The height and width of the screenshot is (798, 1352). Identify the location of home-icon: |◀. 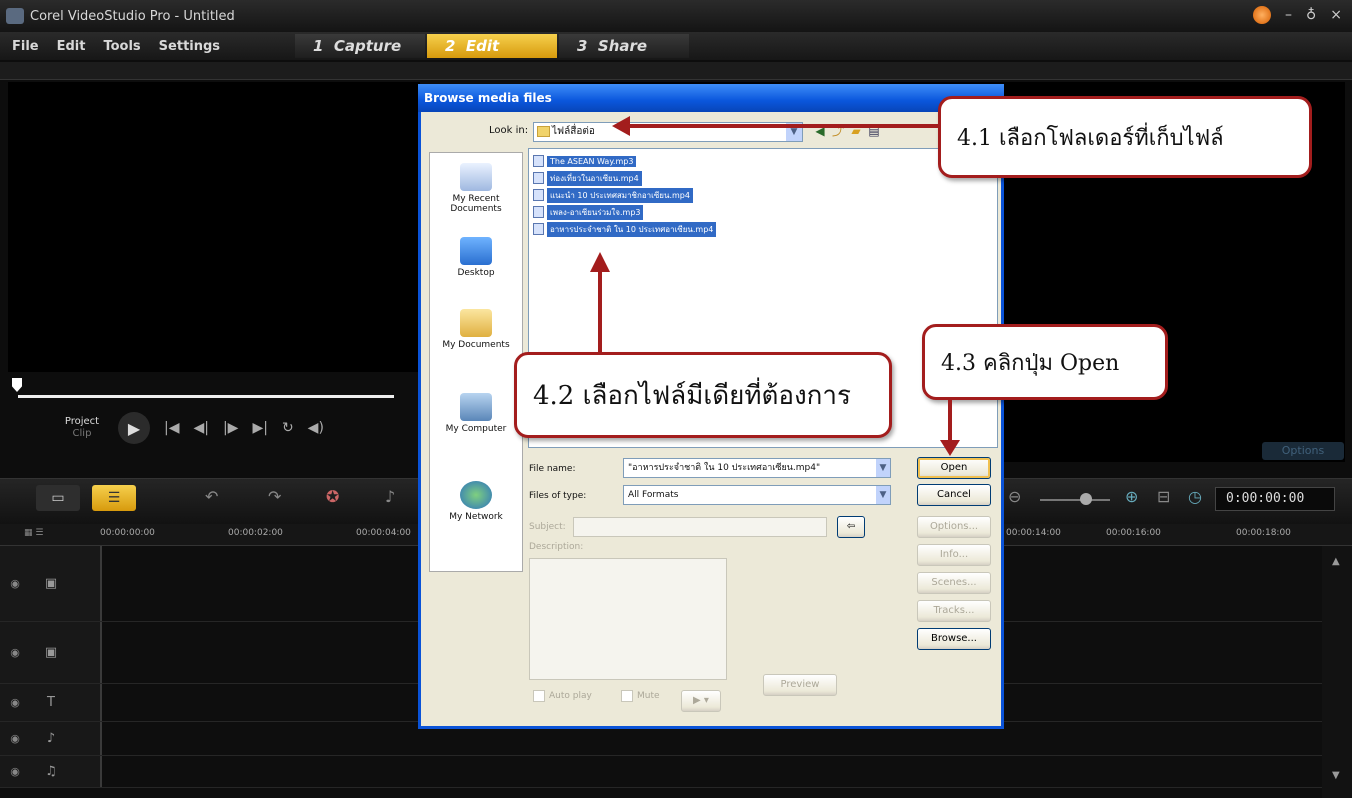
(171, 428).